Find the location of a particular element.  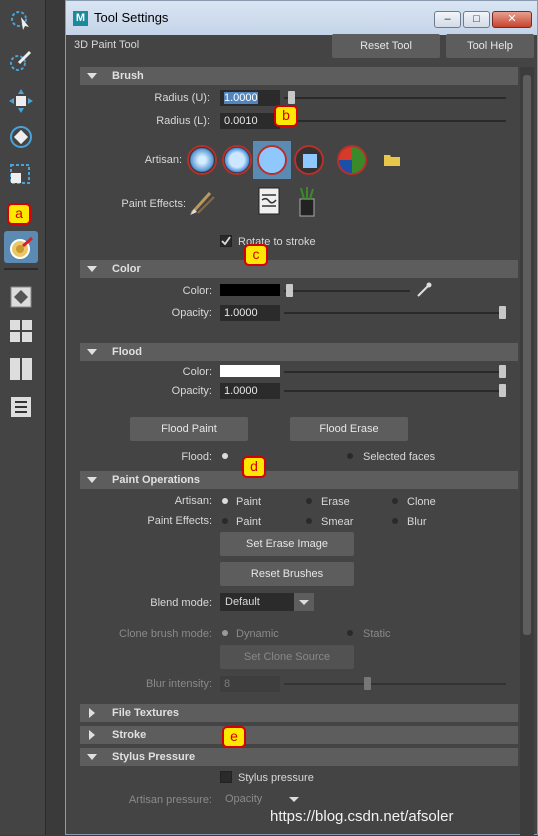

lasso-select-icon is located at coordinates (21, 20).